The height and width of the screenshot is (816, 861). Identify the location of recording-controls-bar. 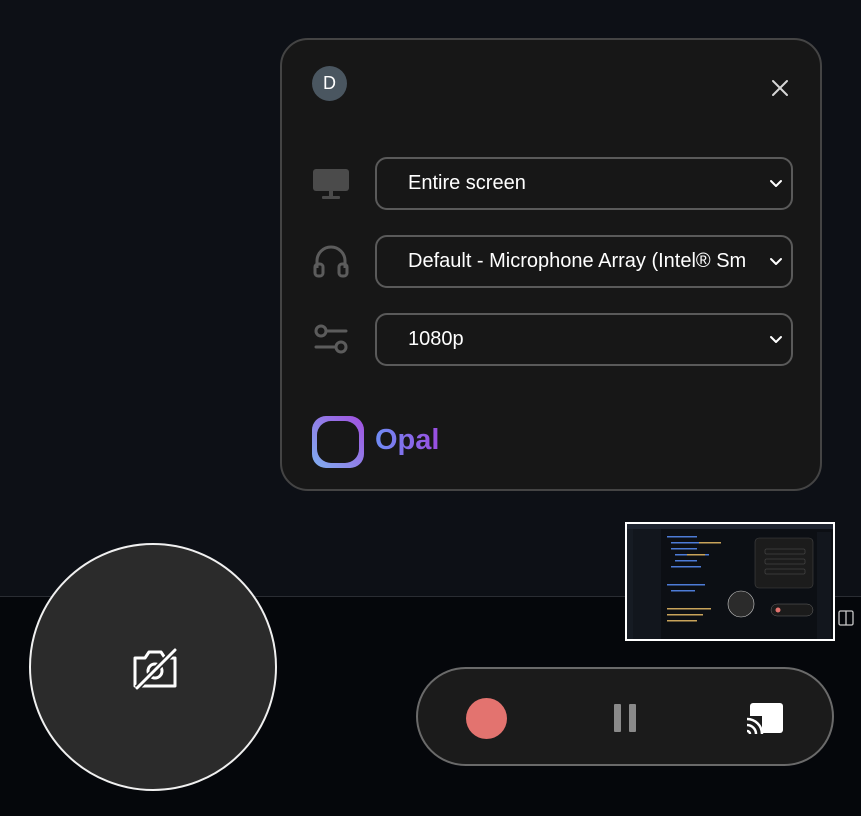
(625, 716).